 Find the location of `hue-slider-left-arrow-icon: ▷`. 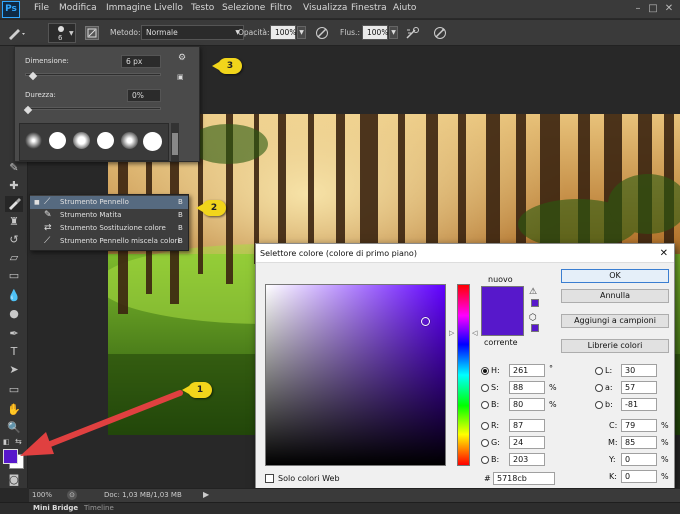

hue-slider-left-arrow-icon: ▷ is located at coordinates (451, 333).